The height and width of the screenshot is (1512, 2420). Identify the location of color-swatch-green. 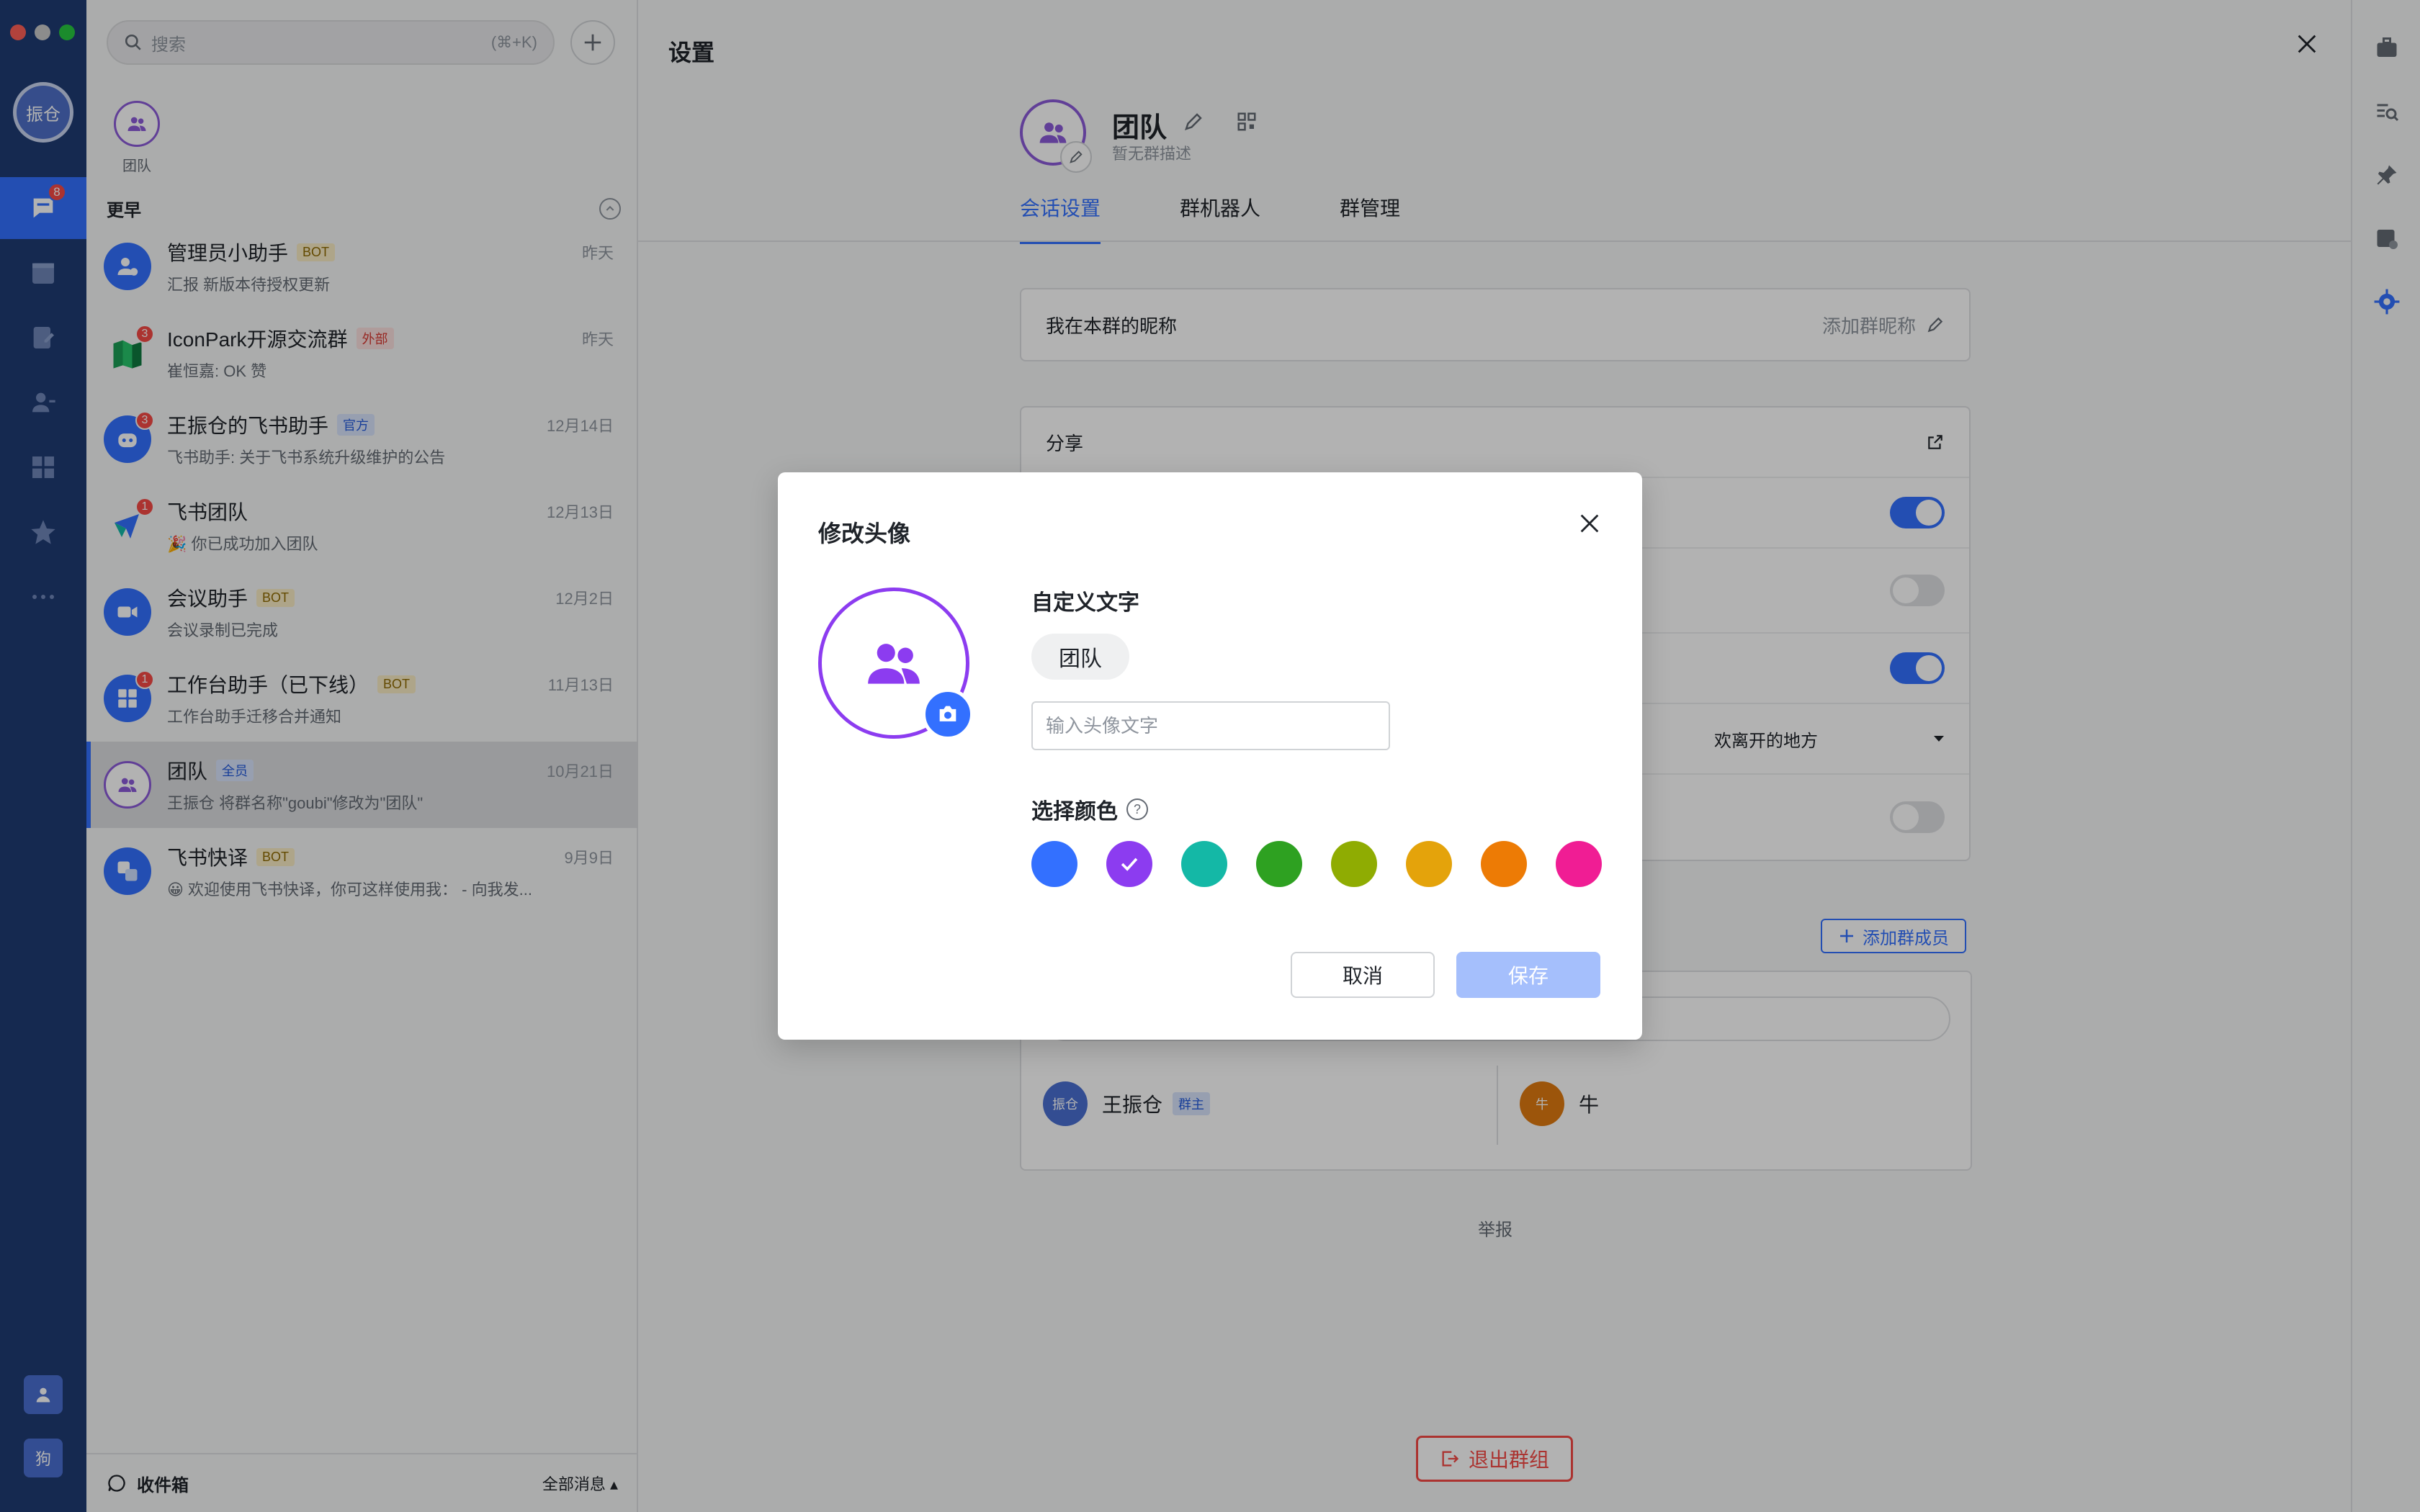
(1279, 864).